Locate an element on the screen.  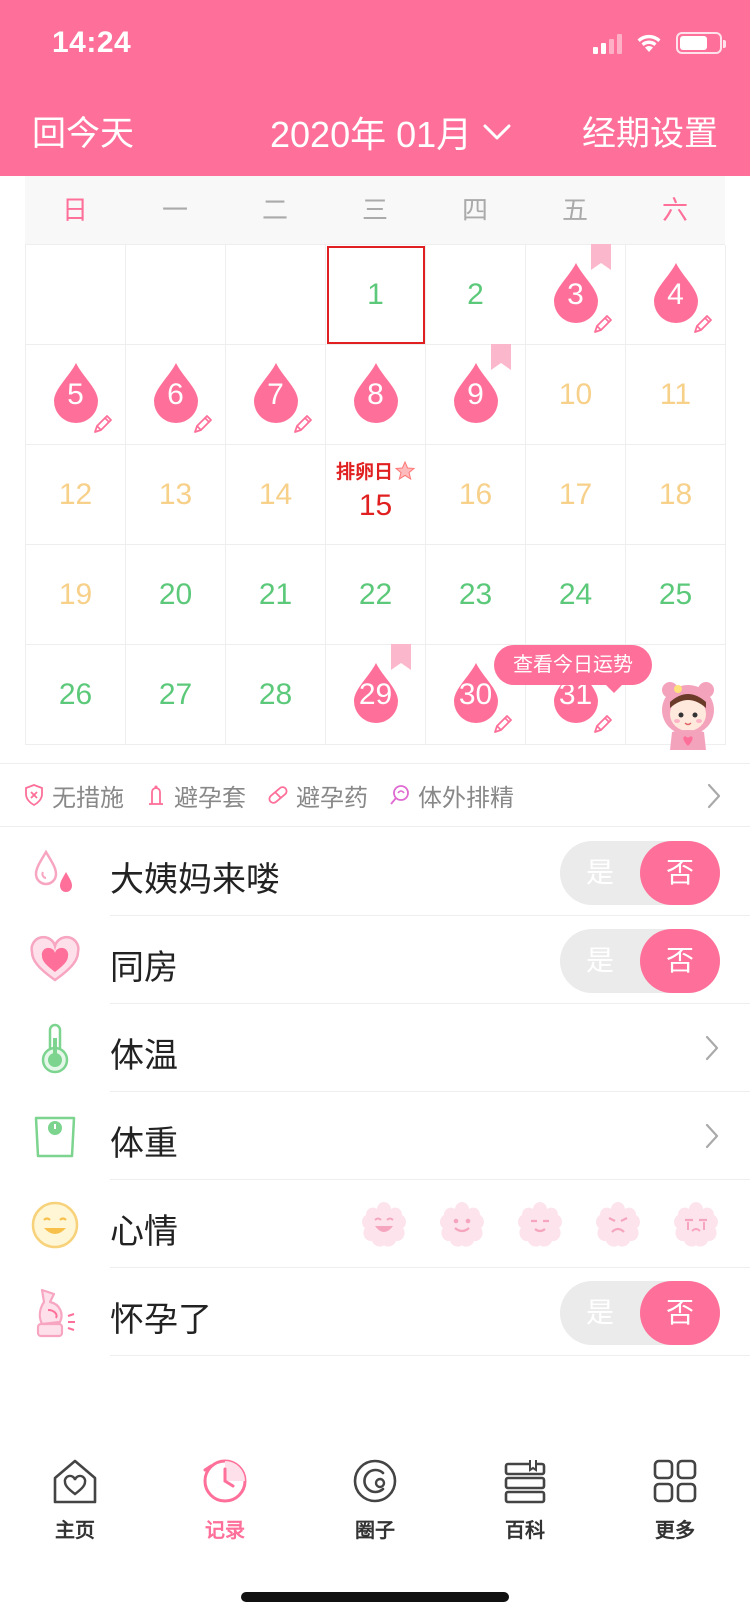
contraception-row: 无措施 避孕套 避孕药 体外排精 is located at coordinates (375, 795).